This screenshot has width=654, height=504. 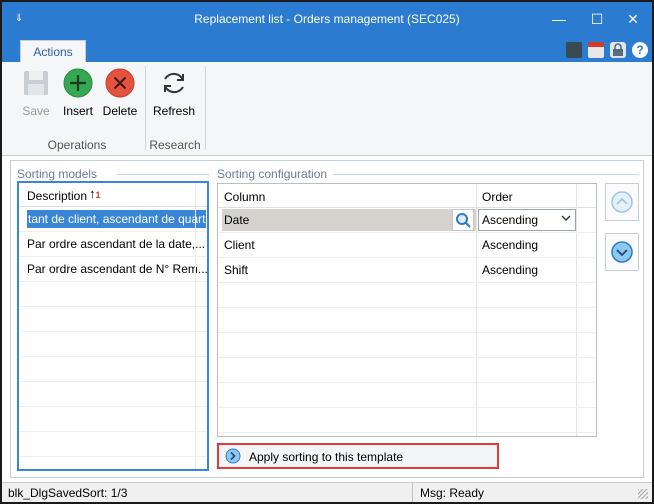 I want to click on group-label-operations: Operations, so click(x=77, y=145).